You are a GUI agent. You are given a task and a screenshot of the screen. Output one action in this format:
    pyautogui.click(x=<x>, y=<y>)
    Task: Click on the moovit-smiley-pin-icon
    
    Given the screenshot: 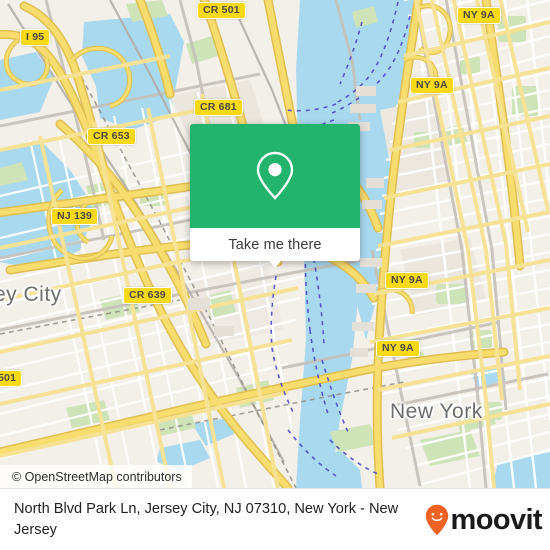 What is the action you would take?
    pyautogui.click(x=436, y=520)
    